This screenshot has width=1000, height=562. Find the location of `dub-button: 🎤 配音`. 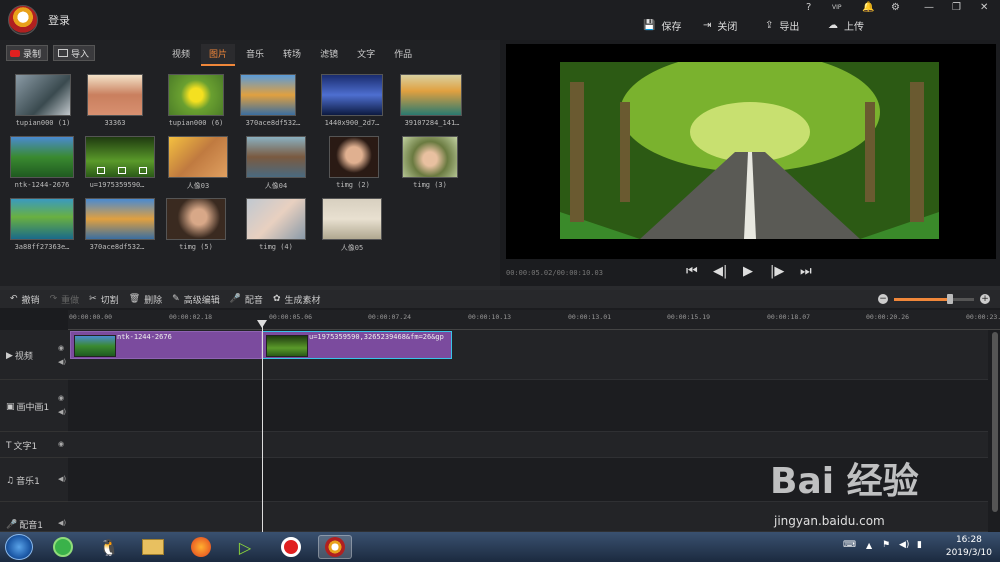

dub-button: 🎤 配音 is located at coordinates (246, 299).